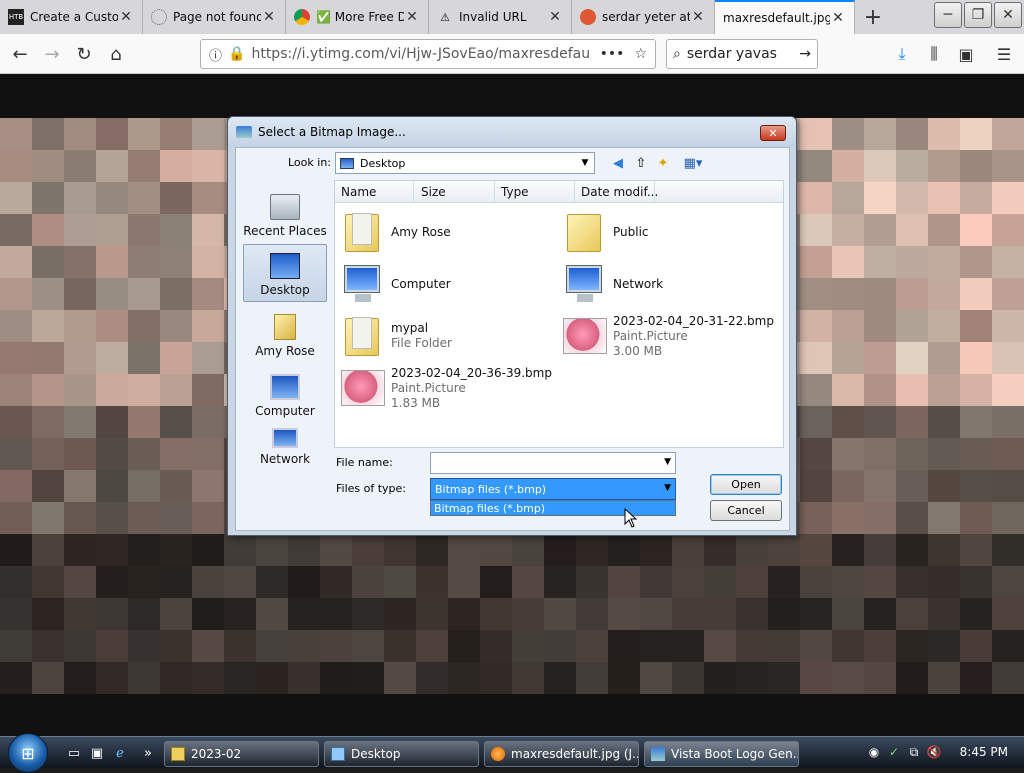 The width and height of the screenshot is (1024, 773). Describe the element at coordinates (641, 163) in the screenshot. I see `up-folder-icon: ⇧` at that location.